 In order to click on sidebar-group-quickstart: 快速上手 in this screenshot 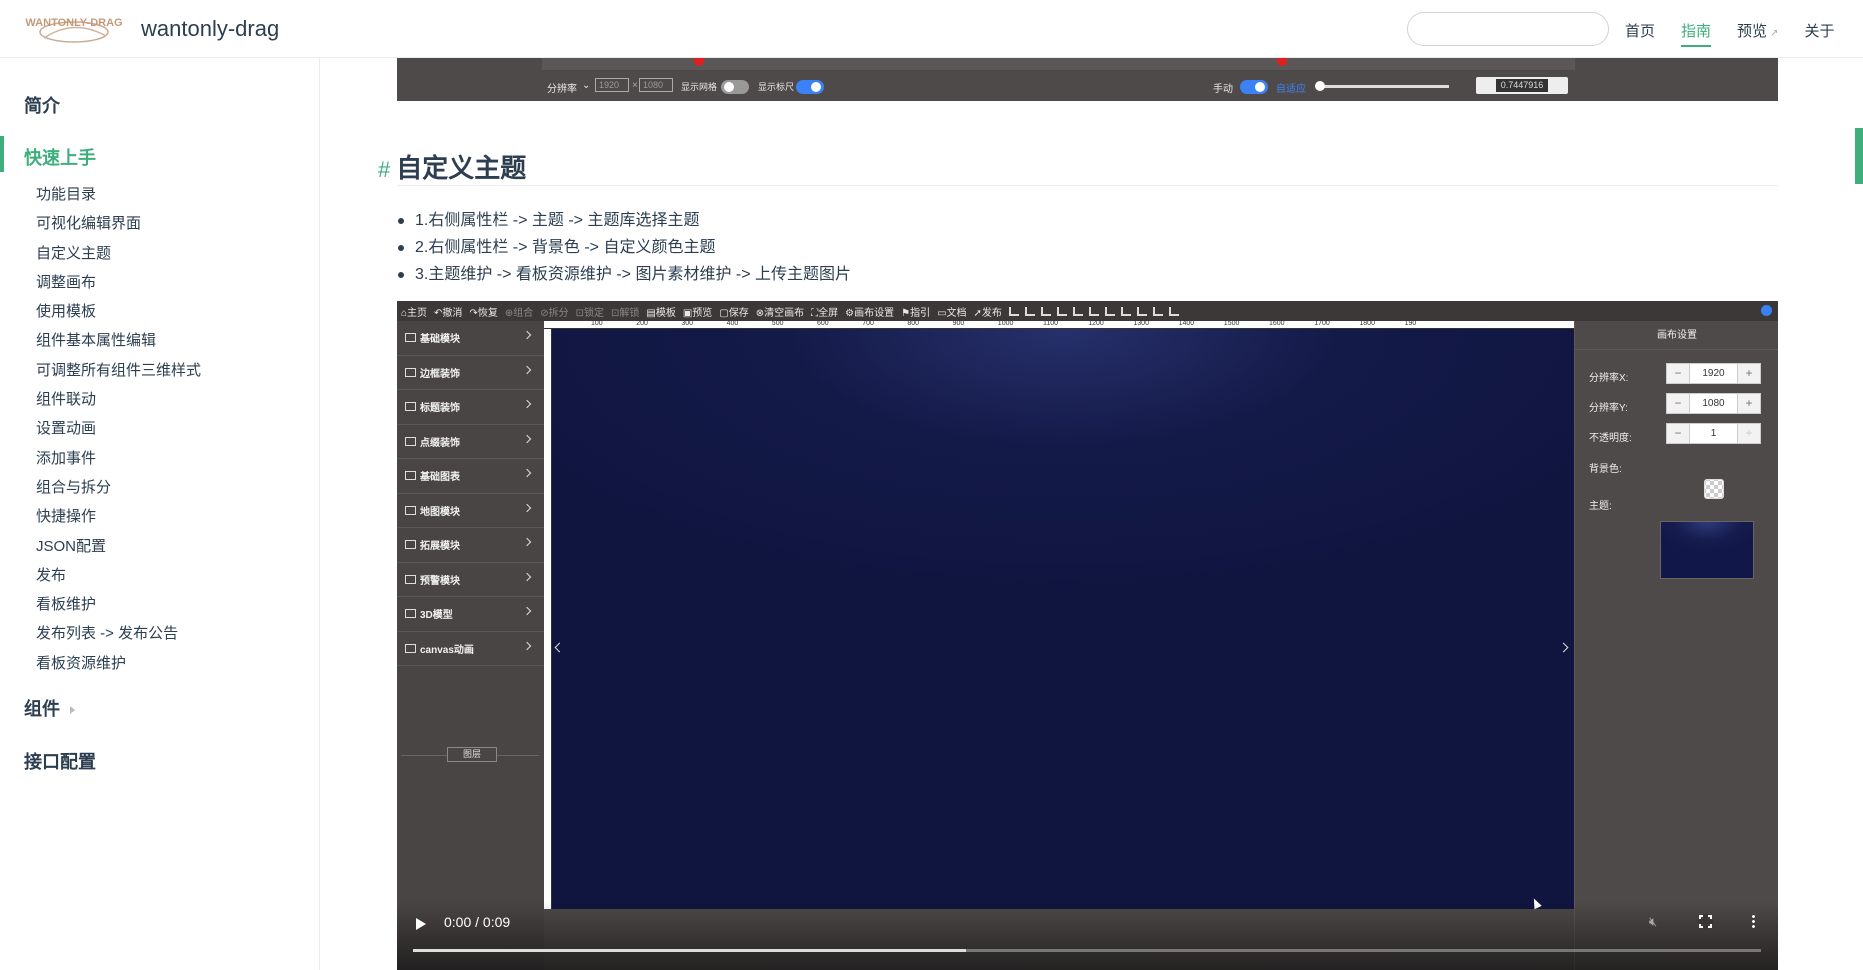, I will do `click(60, 157)`.